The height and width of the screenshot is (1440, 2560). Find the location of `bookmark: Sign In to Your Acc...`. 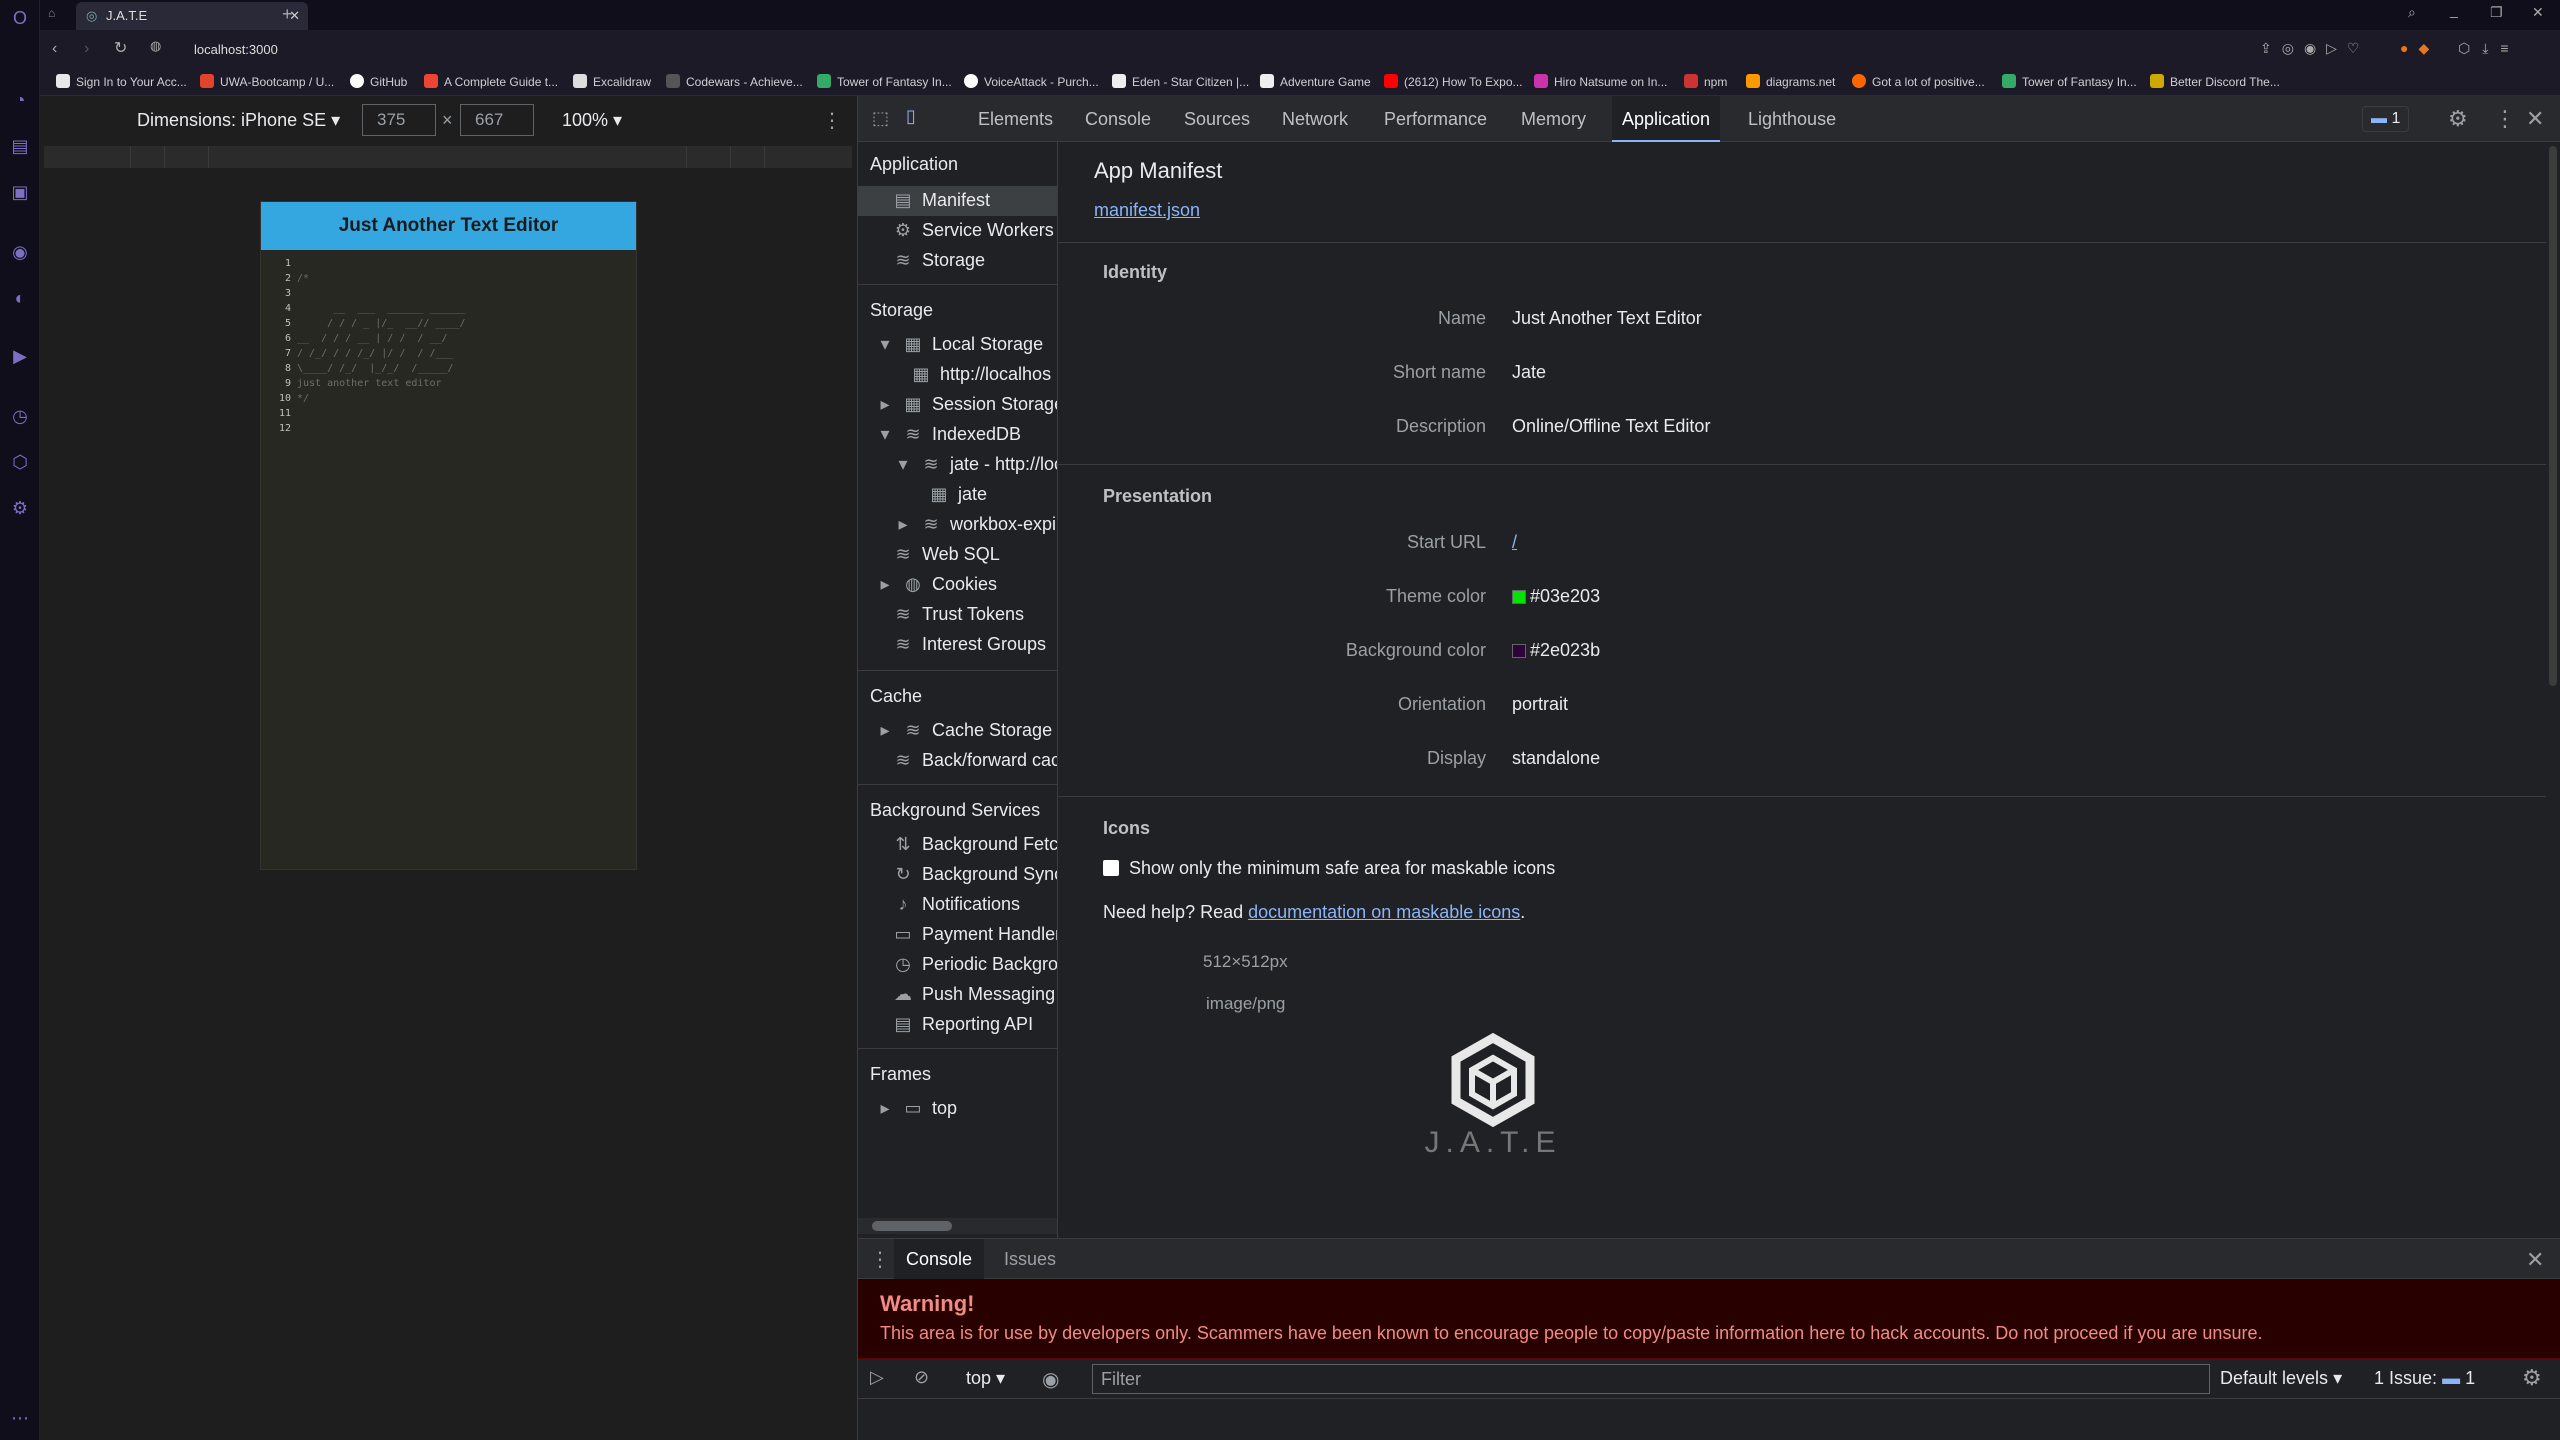

bookmark: Sign In to Your Acc... is located at coordinates (121, 81).